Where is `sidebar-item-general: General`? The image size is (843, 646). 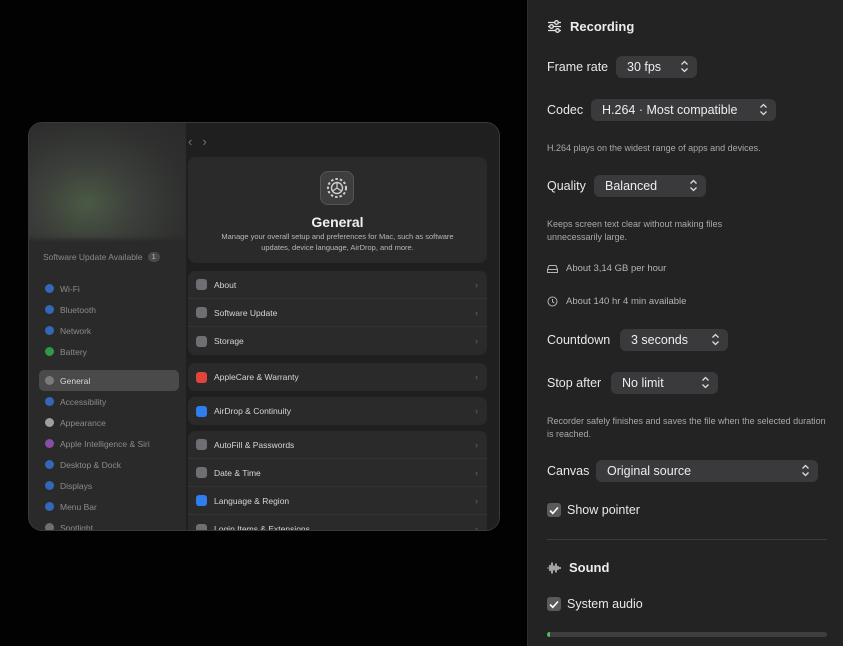 sidebar-item-general: General is located at coordinates (109, 380).